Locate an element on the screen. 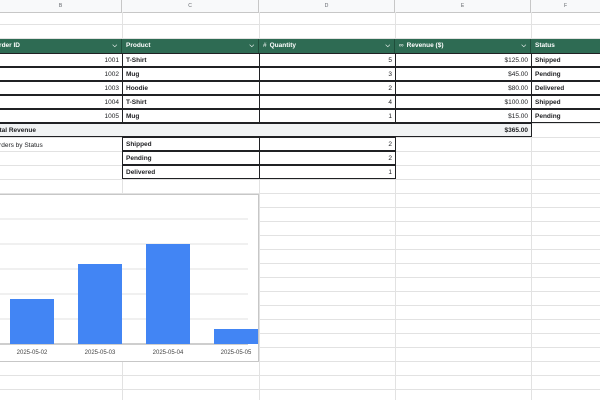  quantity-cell: 4 is located at coordinates (327, 102).